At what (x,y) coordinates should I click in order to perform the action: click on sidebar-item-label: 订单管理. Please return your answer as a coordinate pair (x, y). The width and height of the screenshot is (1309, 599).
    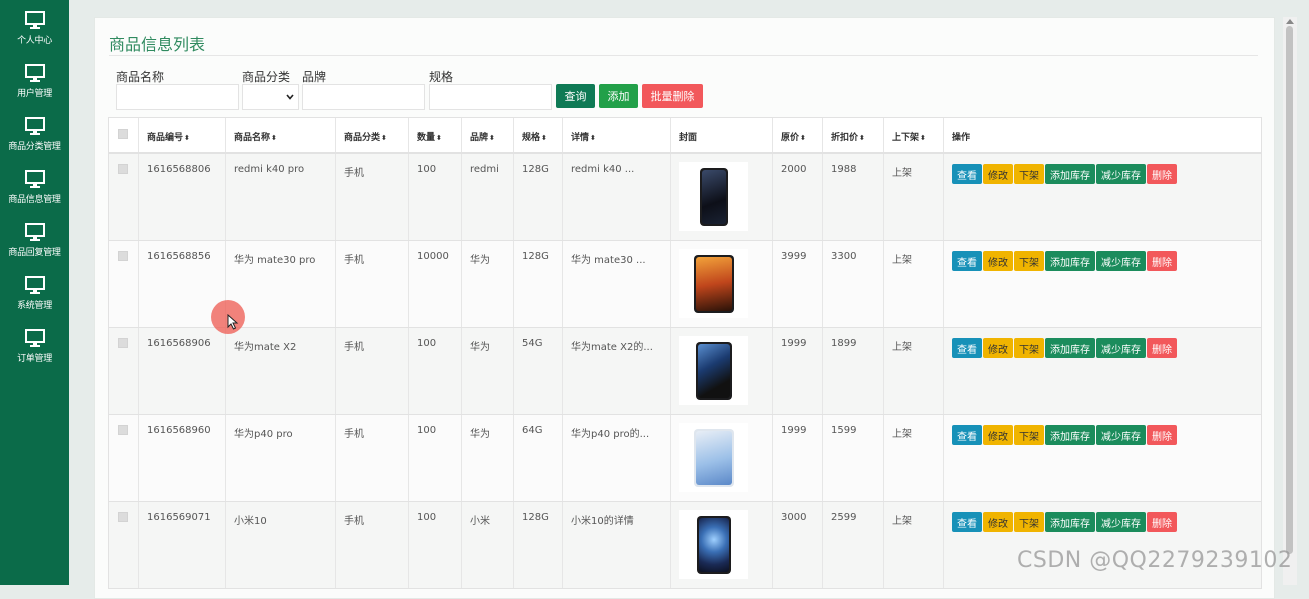
    Looking at the image, I should click on (34, 359).